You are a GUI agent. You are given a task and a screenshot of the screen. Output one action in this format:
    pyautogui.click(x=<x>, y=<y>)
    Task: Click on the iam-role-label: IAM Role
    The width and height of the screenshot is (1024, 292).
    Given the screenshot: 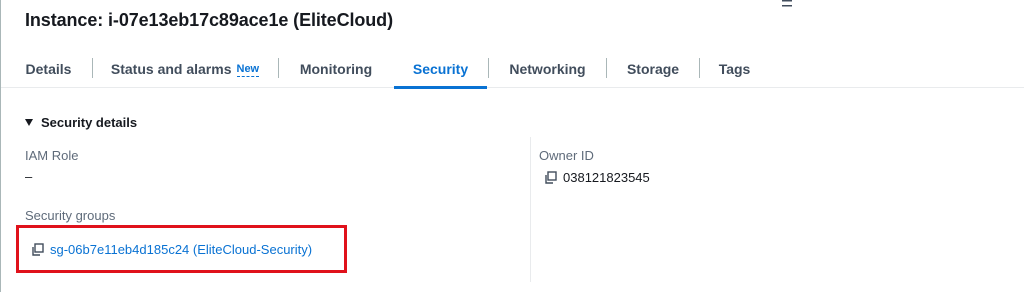 What is the action you would take?
    pyautogui.click(x=52, y=155)
    